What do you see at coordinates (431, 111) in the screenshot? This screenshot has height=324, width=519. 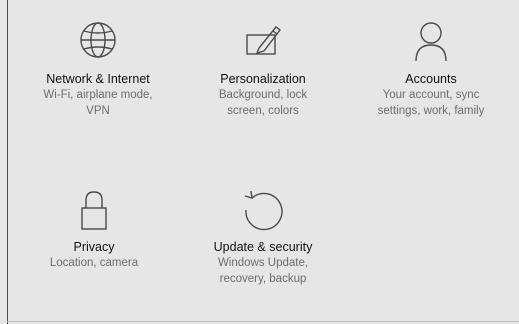 I see `tile-description-line: settings, work, family` at bounding box center [431, 111].